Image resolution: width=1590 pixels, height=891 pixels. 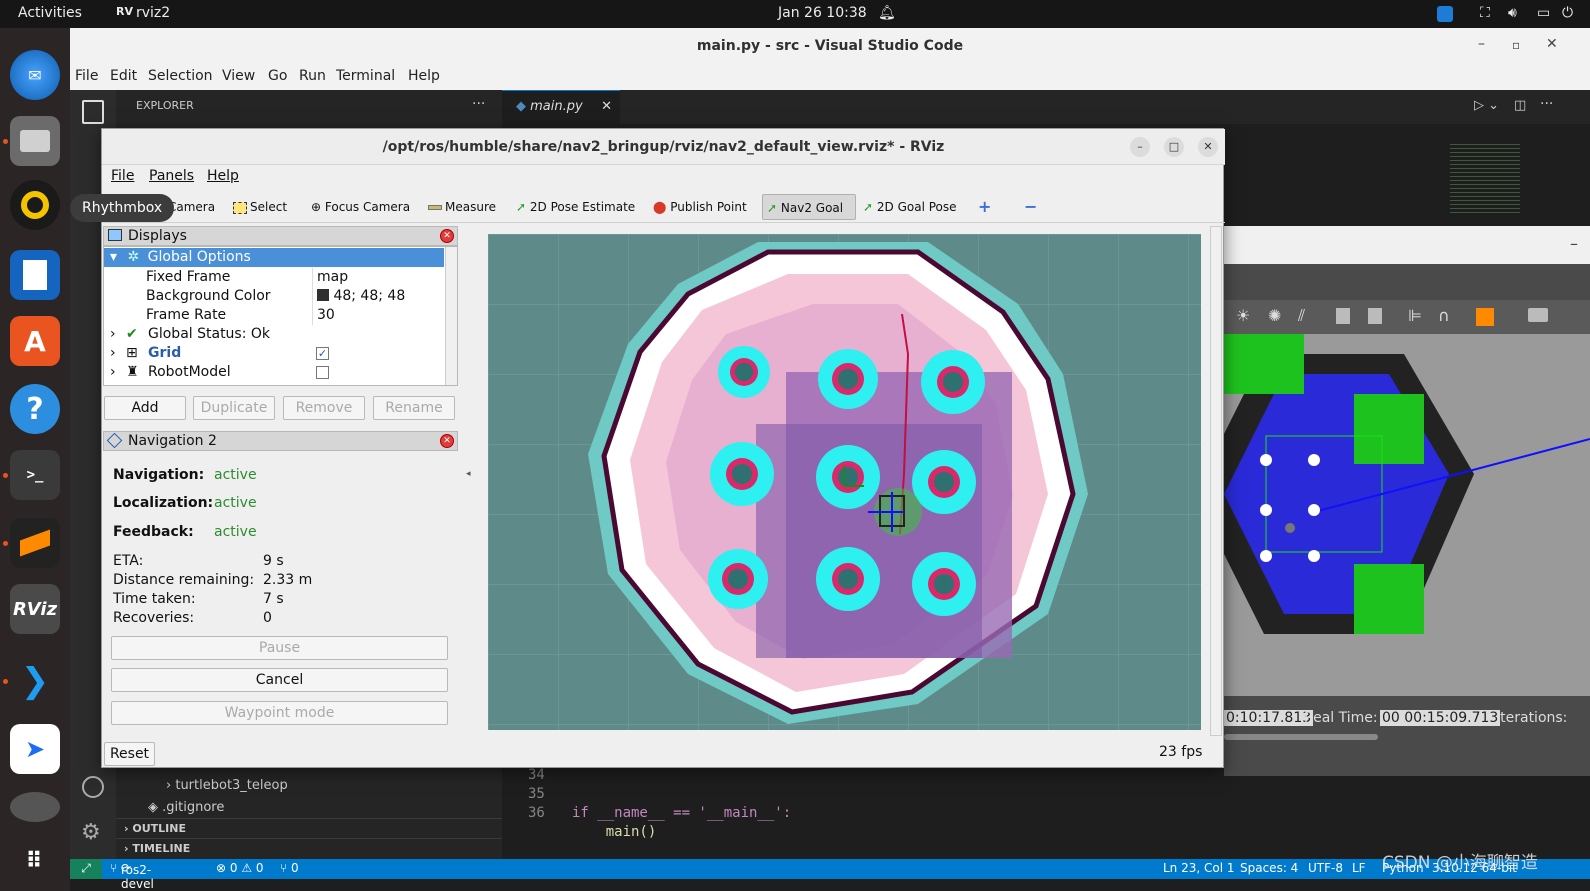 What do you see at coordinates (240, 868) in the screenshot?
I see `problems-count: ⊗ 0 ⚠ 0` at bounding box center [240, 868].